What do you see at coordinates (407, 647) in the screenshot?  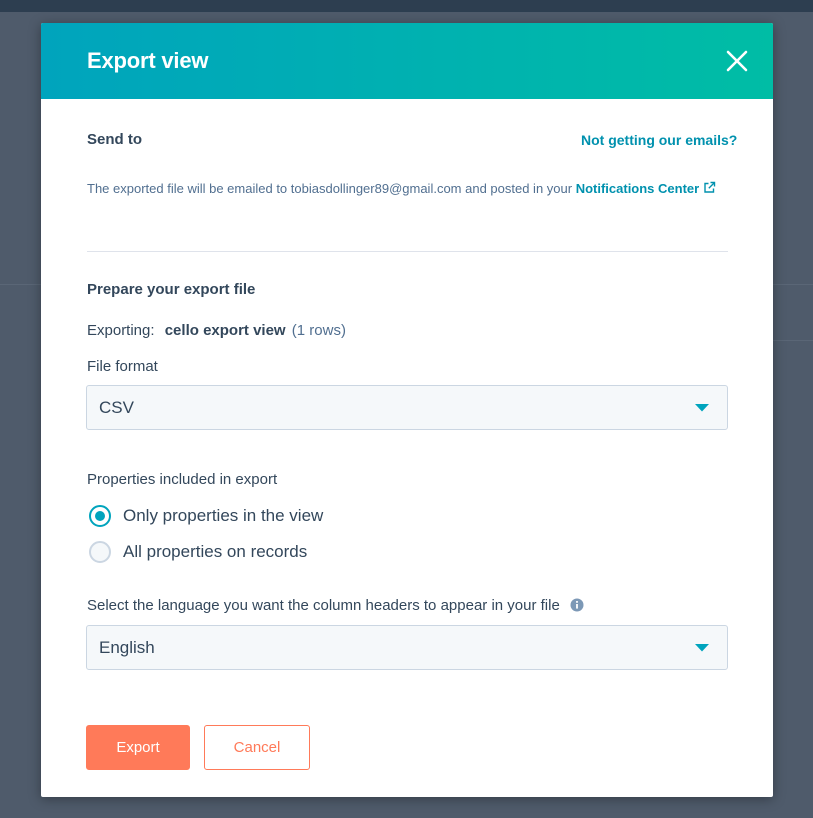 I see `language-select: English` at bounding box center [407, 647].